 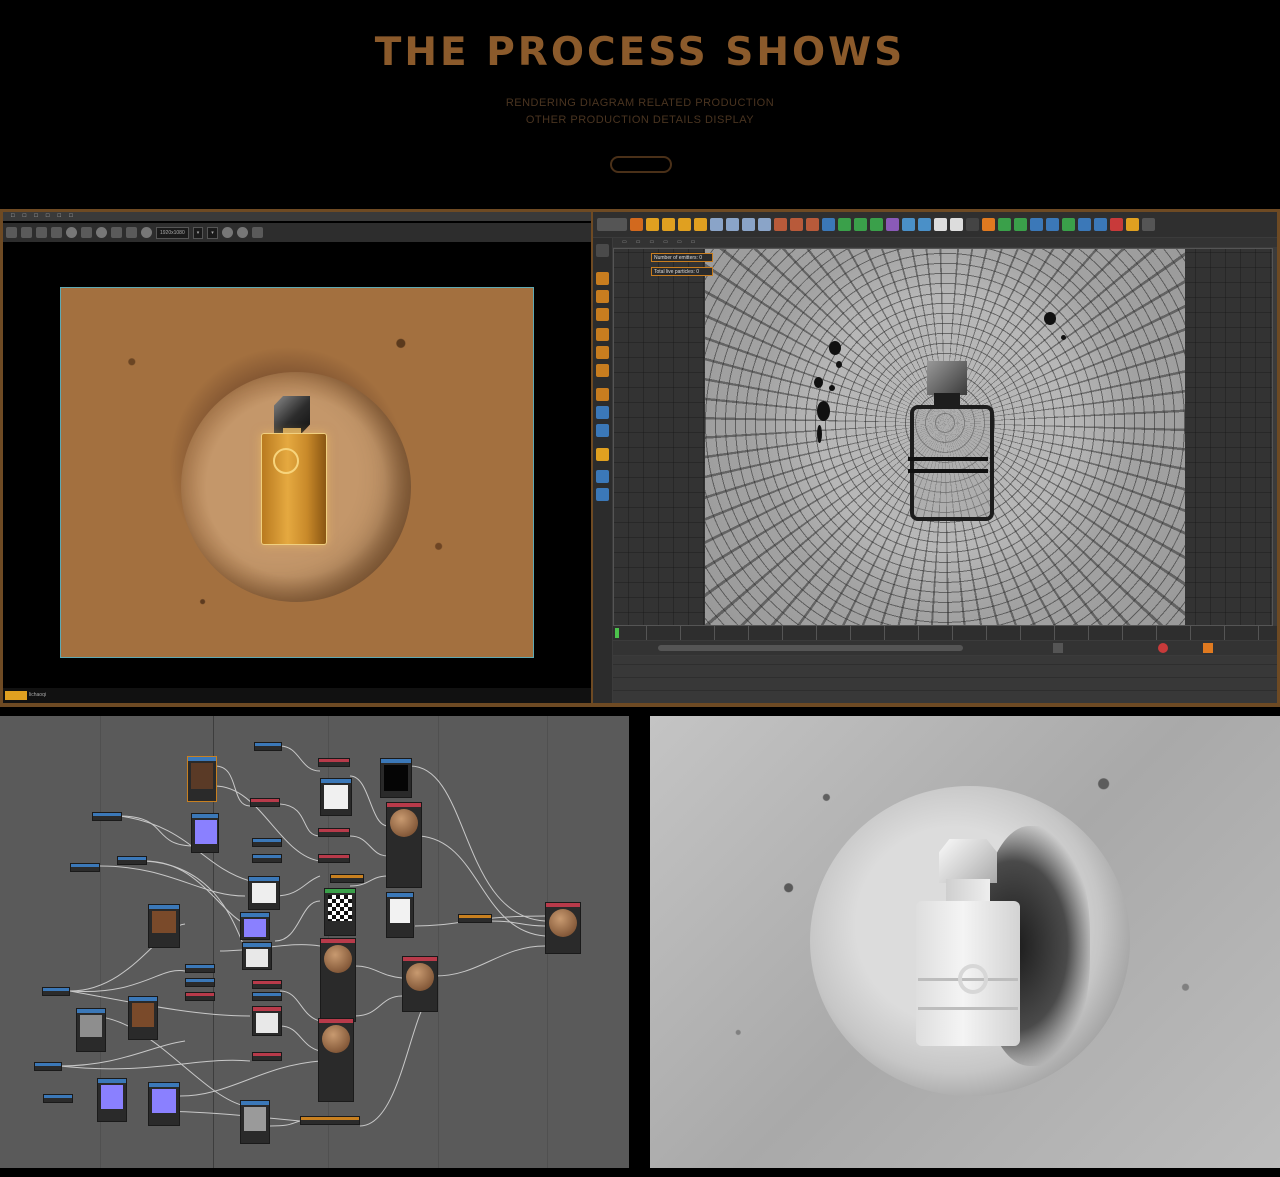 What do you see at coordinates (956, 224) in the screenshot?
I see `light-icon` at bounding box center [956, 224].